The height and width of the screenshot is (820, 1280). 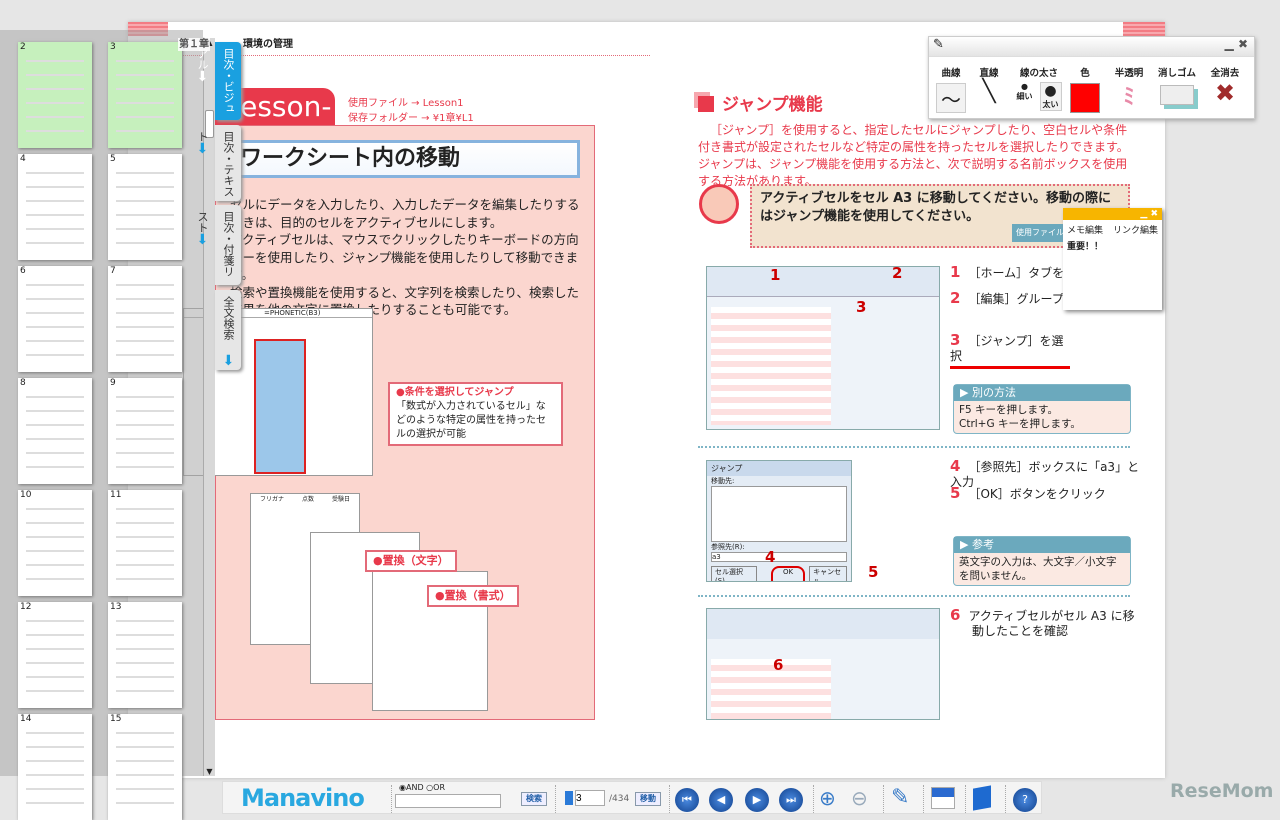 What do you see at coordinates (938, 44) in the screenshot?
I see `pencil-icon: ✎` at bounding box center [938, 44].